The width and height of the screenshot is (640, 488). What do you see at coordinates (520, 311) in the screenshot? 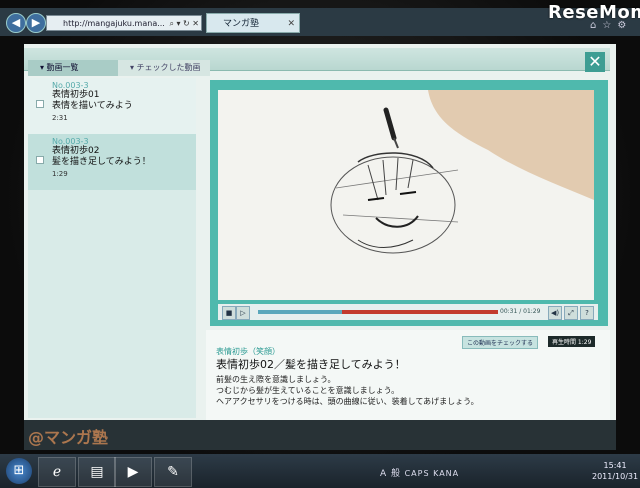
I see `timecode: 00:31 / 01:29` at bounding box center [520, 311].